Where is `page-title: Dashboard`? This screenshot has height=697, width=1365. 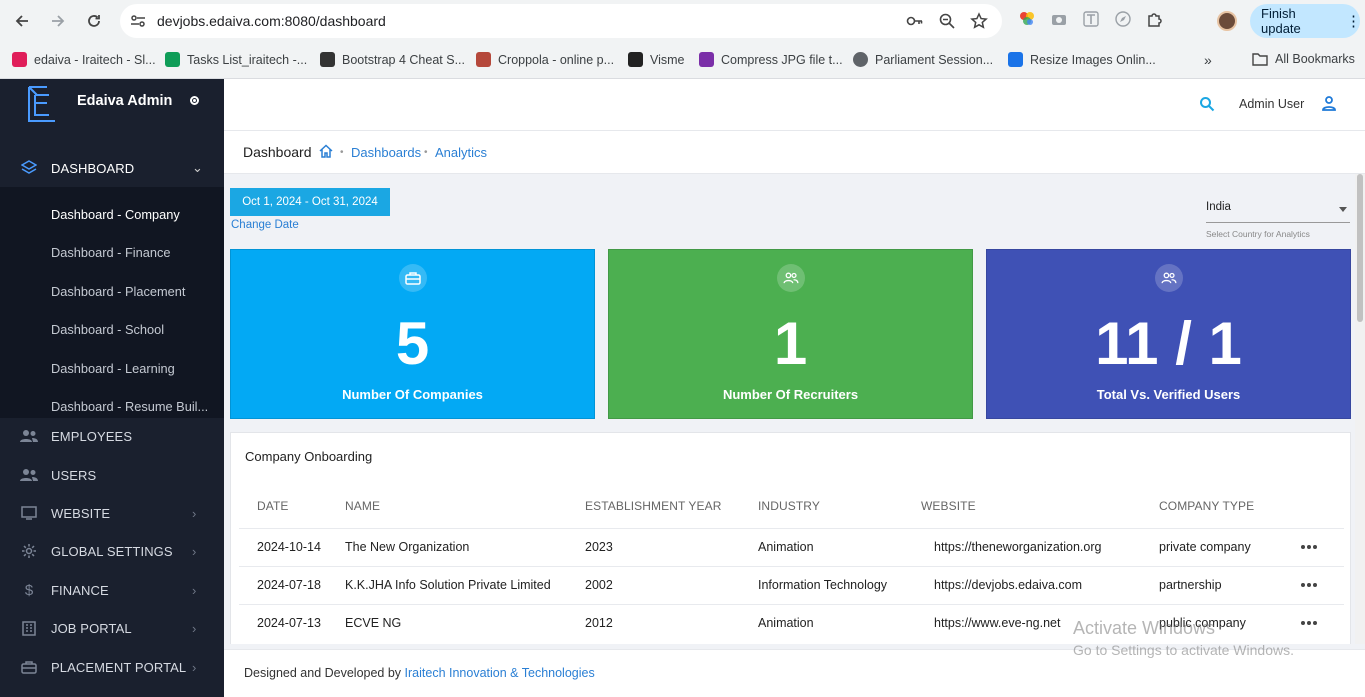
page-title: Dashboard is located at coordinates (277, 152).